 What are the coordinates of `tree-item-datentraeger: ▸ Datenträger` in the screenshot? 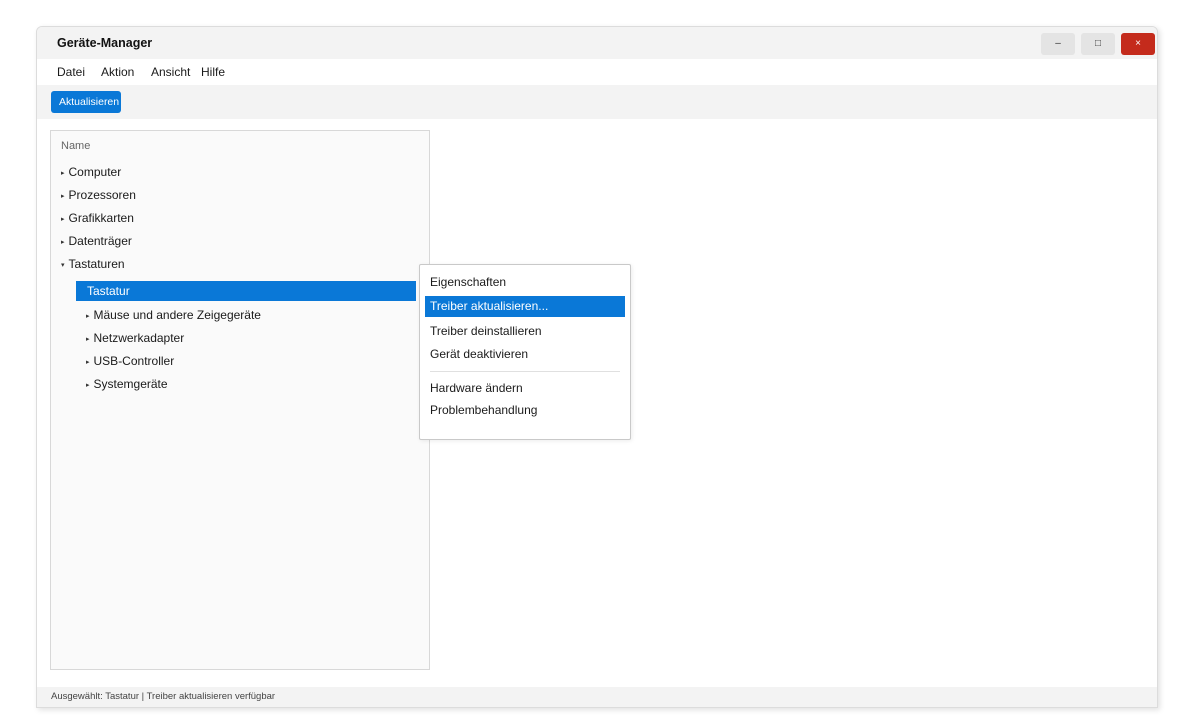 It's located at (96, 241).